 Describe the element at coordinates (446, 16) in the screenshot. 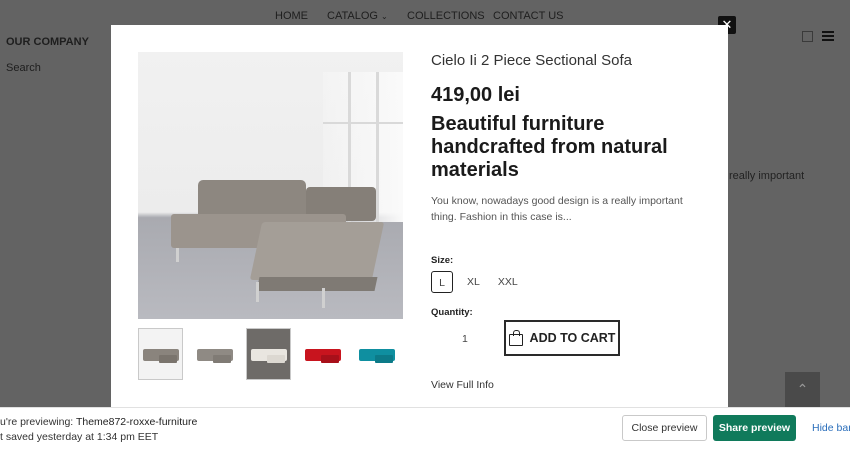

I see `nav-collections: COLLECTIONS` at that location.